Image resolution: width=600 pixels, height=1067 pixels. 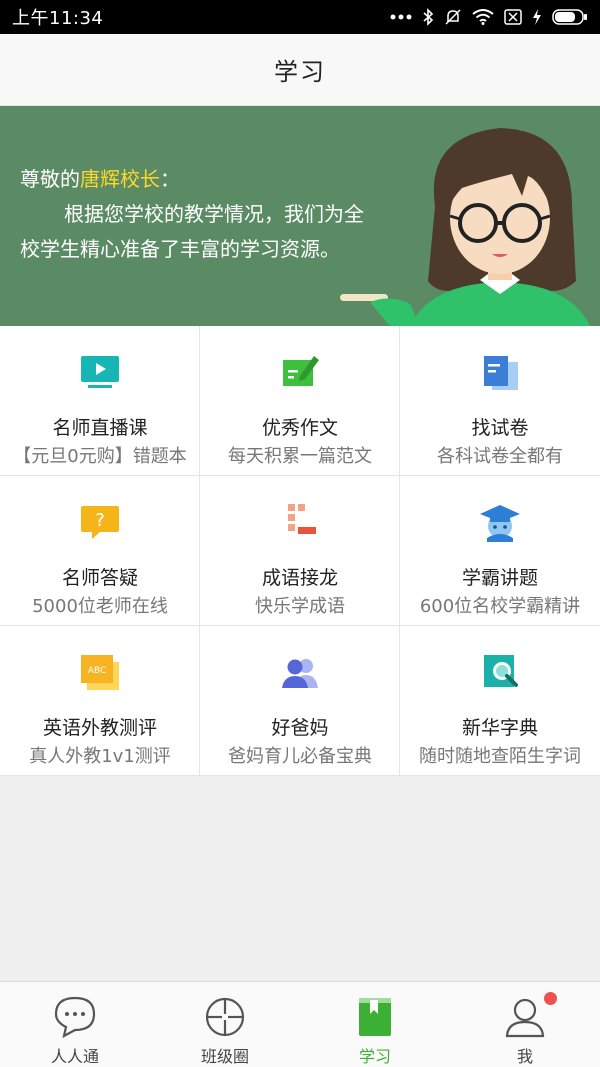 I want to click on teacher-illustration, so click(x=465, y=227).